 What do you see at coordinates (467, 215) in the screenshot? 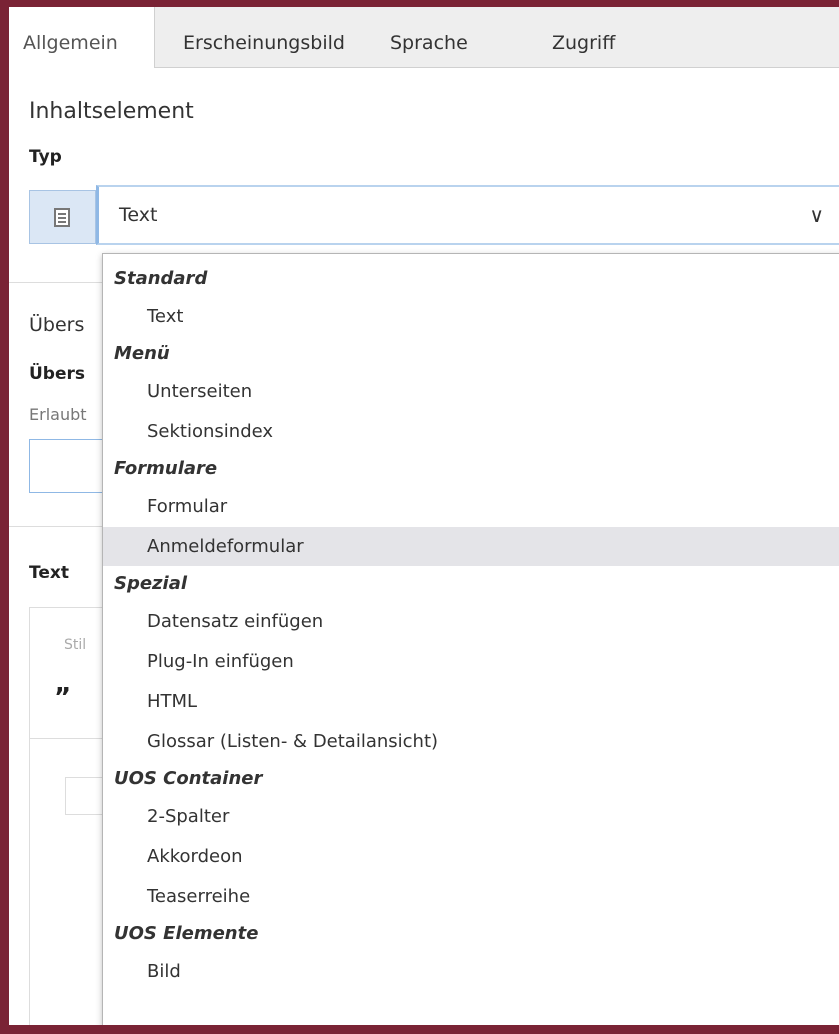
I see `type-select: Text ∨` at bounding box center [467, 215].